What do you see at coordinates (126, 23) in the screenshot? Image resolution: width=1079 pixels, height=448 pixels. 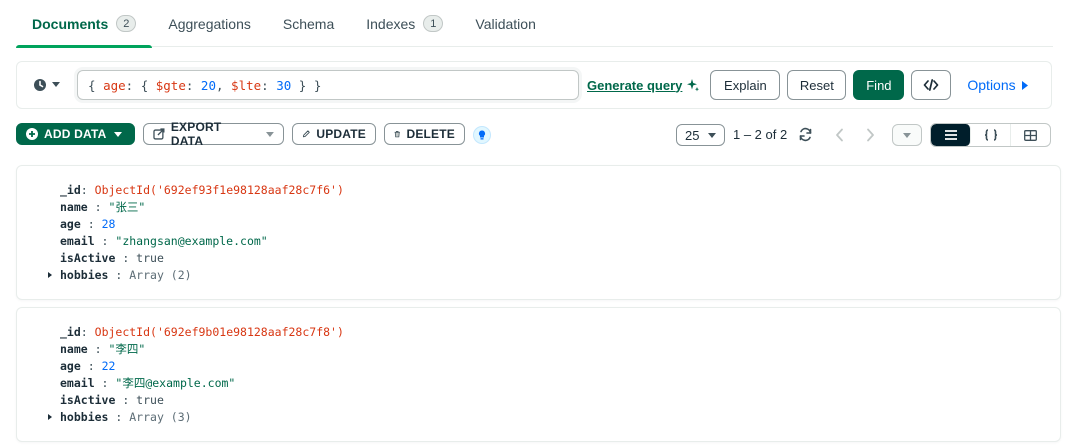 I see `tab-count-badge: 2` at bounding box center [126, 23].